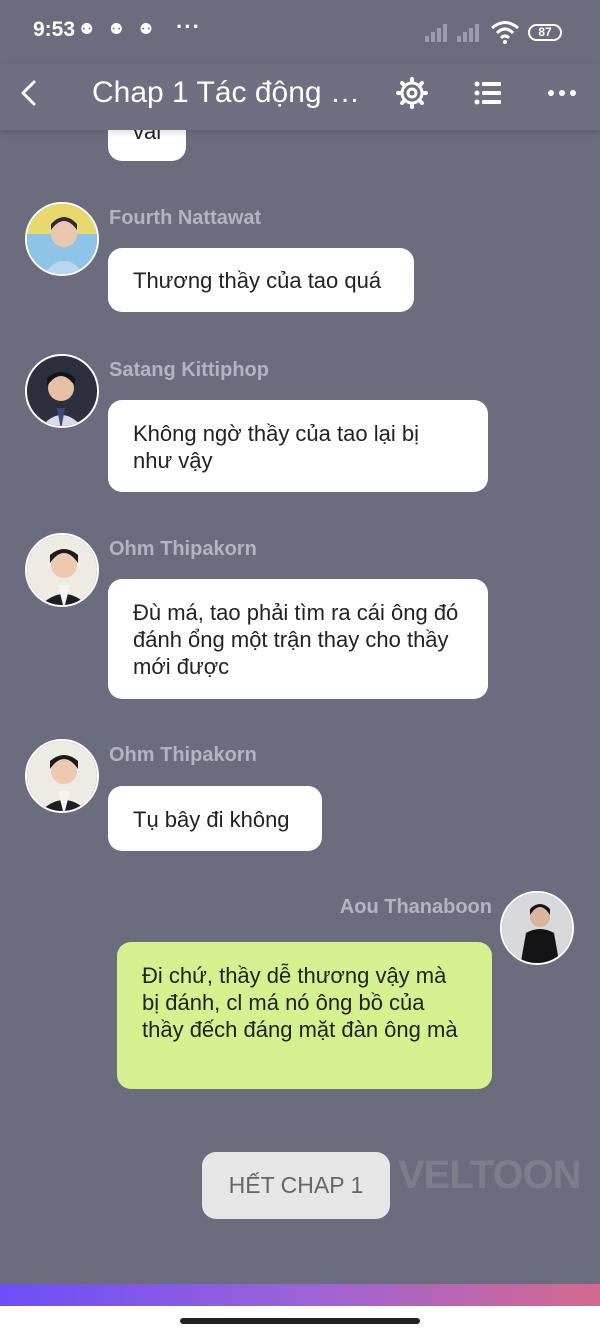  What do you see at coordinates (257, 280) in the screenshot?
I see `message-text: Thương thầy của tao quá` at bounding box center [257, 280].